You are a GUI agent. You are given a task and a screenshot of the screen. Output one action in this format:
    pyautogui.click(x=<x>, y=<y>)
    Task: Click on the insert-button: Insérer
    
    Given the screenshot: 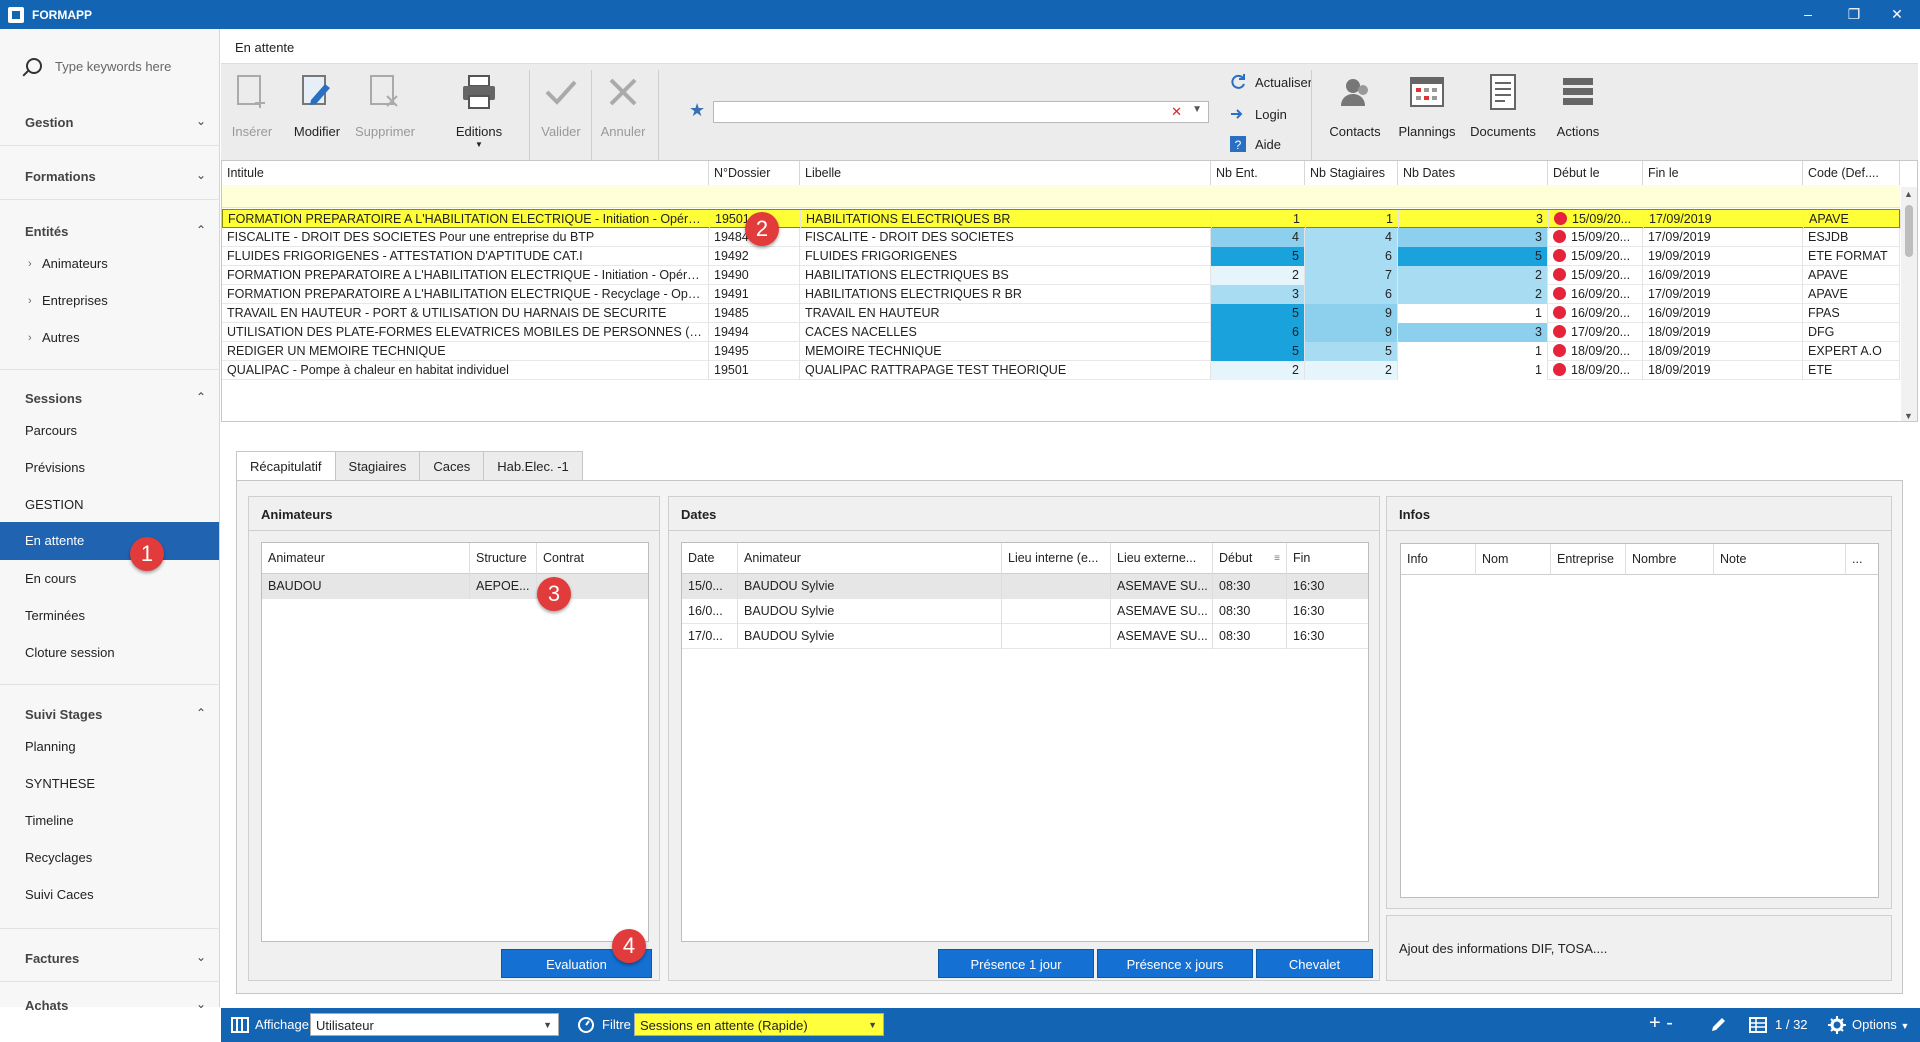 What is the action you would take?
    pyautogui.click(x=252, y=112)
    